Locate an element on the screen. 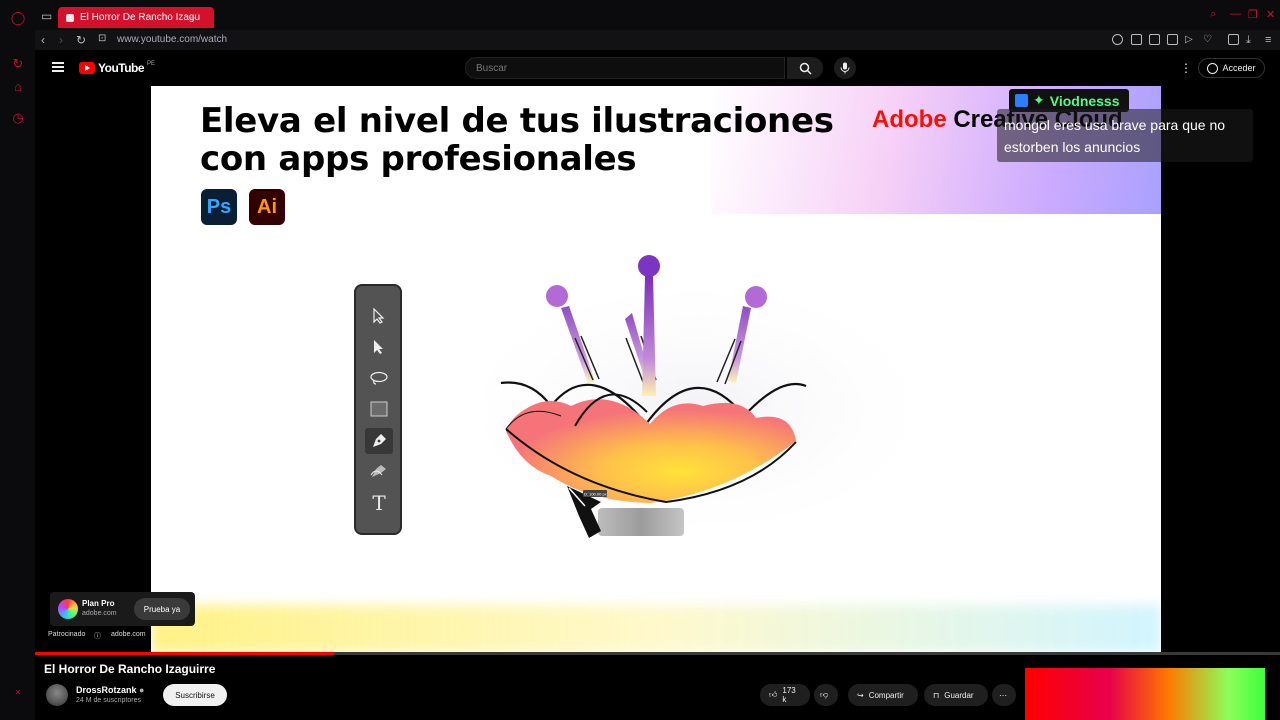 The height and width of the screenshot is (720, 1280). subscriber-count: 24 M de suscriptores is located at coordinates (108, 700).